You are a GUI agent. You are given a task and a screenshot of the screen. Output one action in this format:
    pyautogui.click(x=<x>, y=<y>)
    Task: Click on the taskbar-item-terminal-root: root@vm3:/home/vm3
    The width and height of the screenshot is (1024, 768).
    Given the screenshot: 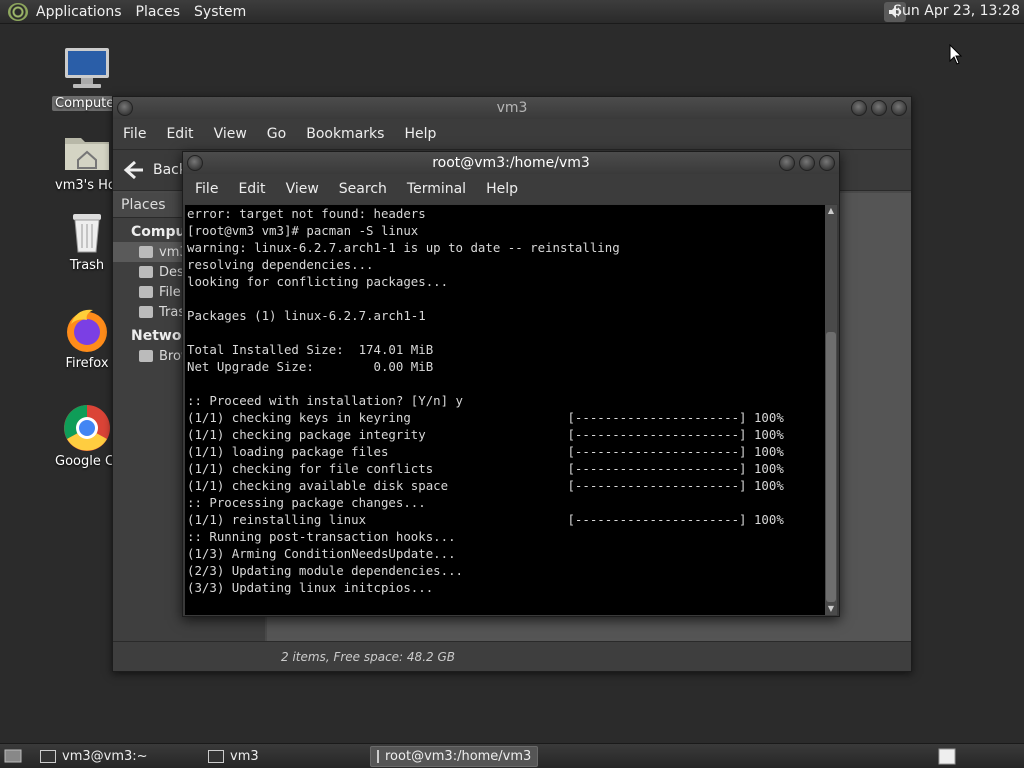 What is the action you would take?
    pyautogui.click(x=454, y=756)
    